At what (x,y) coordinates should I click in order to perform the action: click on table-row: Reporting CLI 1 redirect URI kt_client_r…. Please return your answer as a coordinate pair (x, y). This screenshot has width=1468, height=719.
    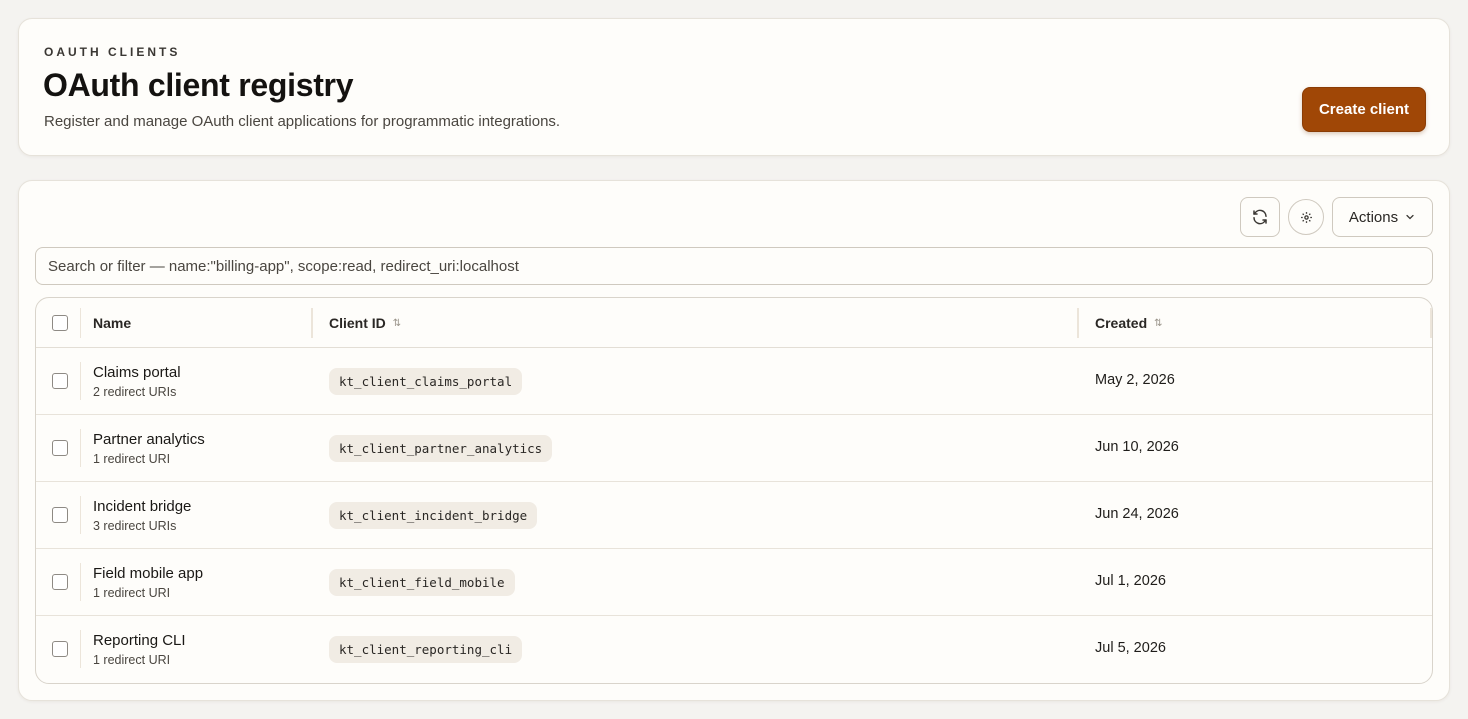
    Looking at the image, I should click on (734, 649).